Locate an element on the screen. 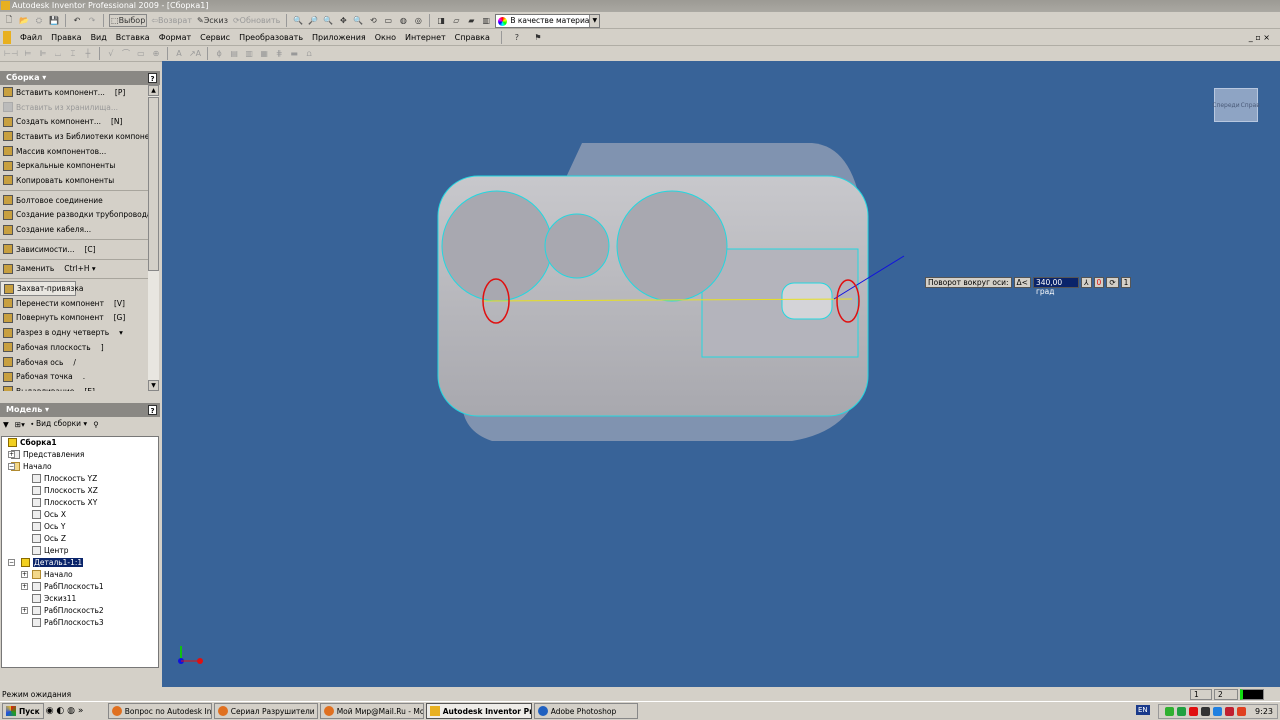 This screenshot has height=720, width=1280. command-item: Болтовое соединение is located at coordinates (74, 200).